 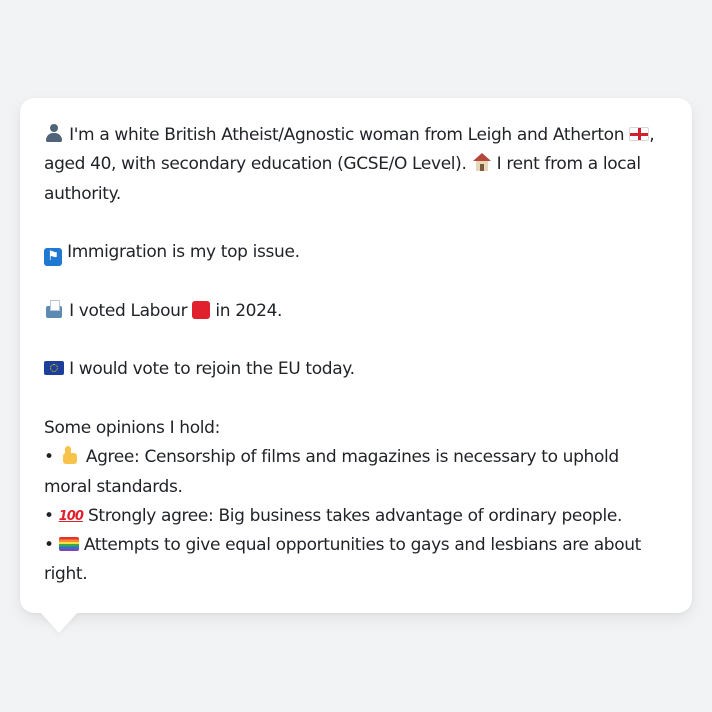 I want to click on top-issue-paragraph: ⚑ Immigration is my top issue., so click(x=356, y=252).